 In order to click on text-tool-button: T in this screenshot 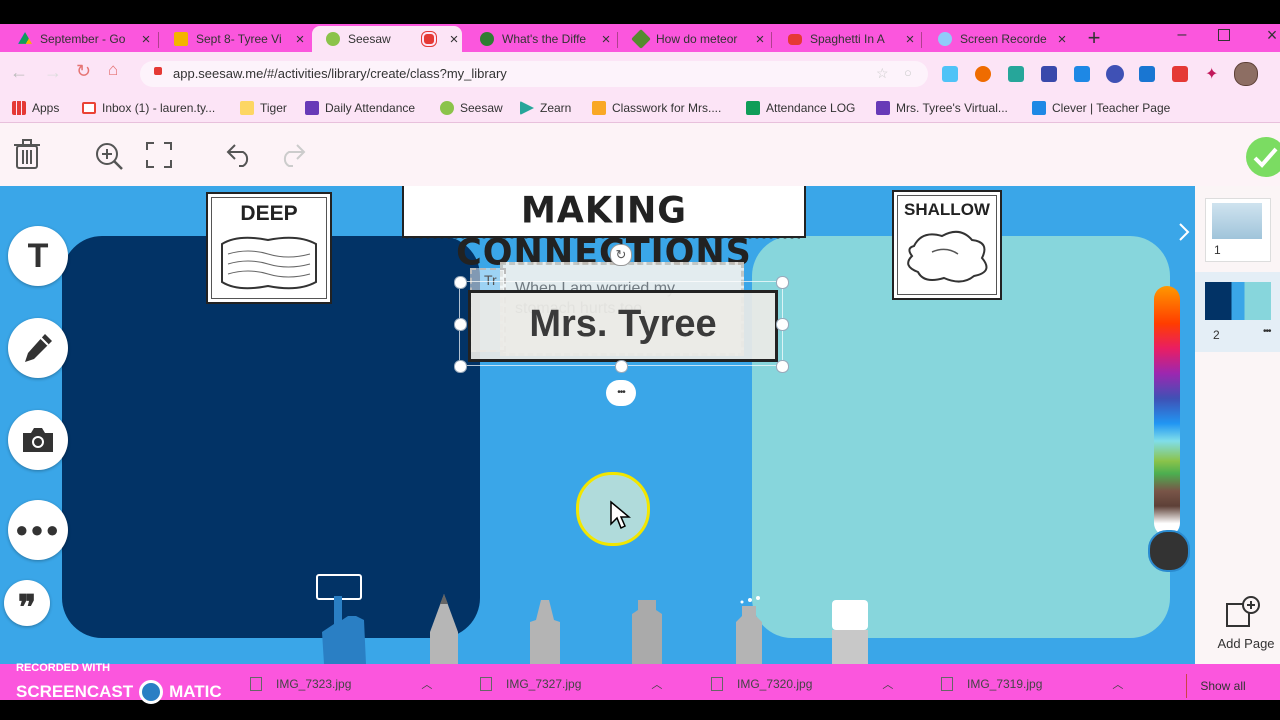, I will do `click(38, 256)`.